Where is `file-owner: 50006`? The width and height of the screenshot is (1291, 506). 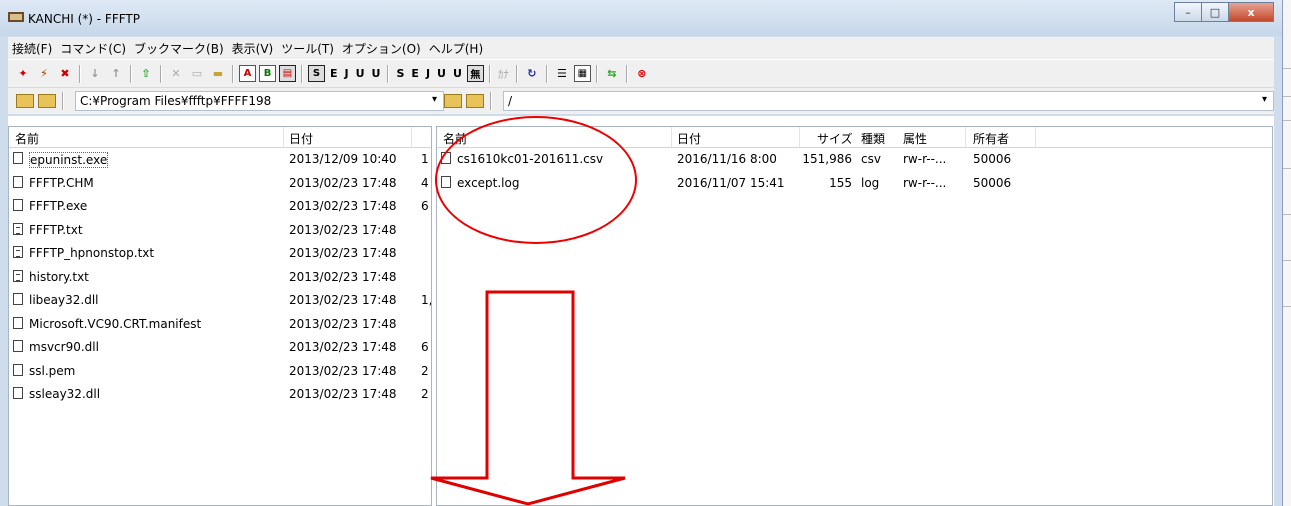 file-owner: 50006 is located at coordinates (992, 182).